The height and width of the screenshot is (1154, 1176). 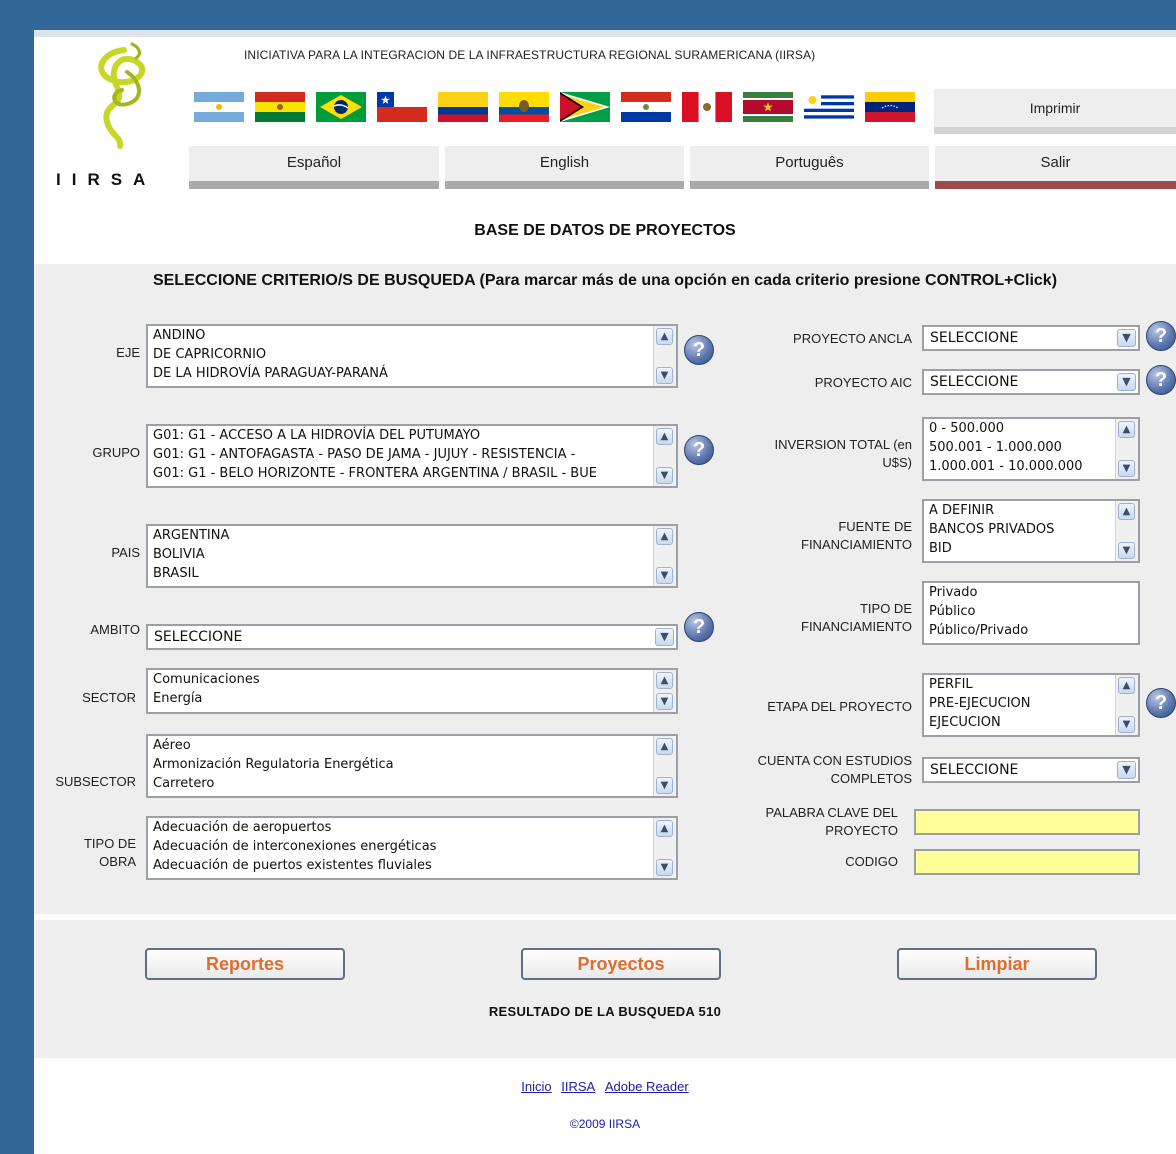 What do you see at coordinates (412, 745) in the screenshot?
I see `list-option: Aéreo` at bounding box center [412, 745].